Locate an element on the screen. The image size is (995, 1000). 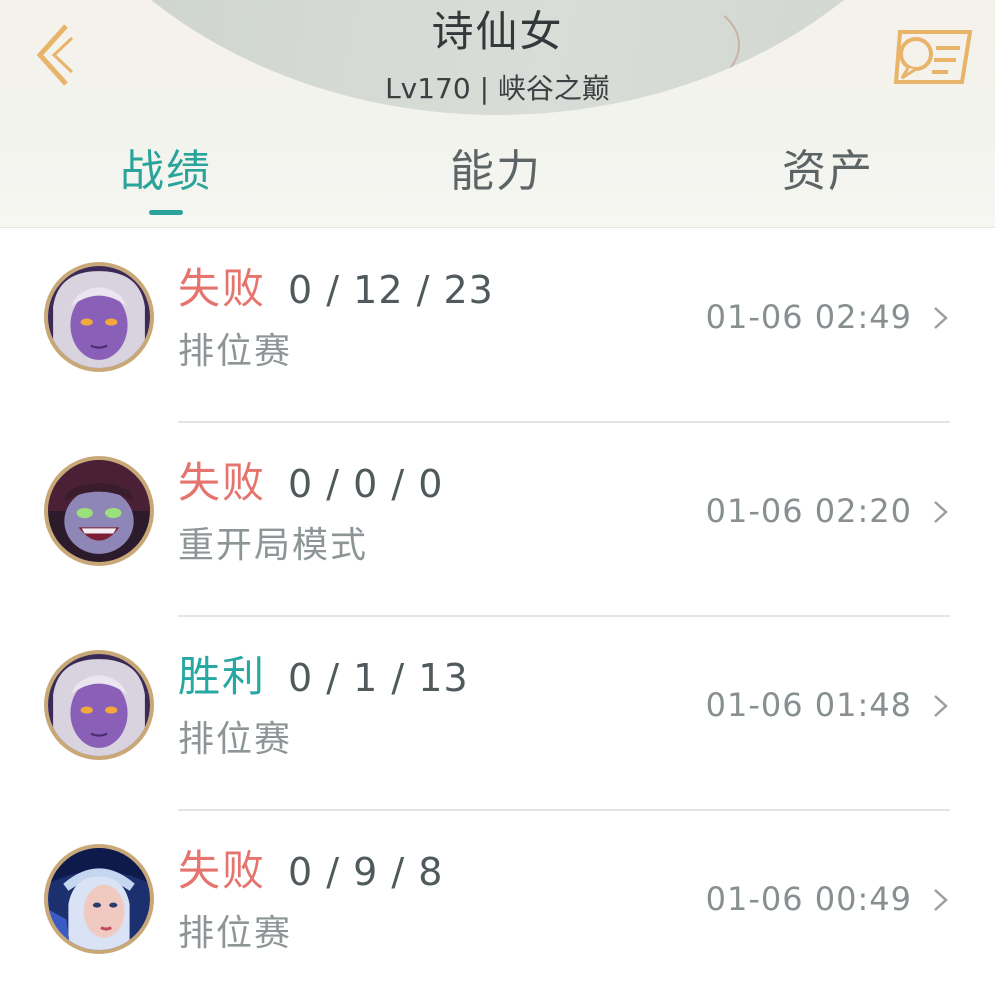
tab-assets: 资产 is located at coordinates (828, 172).